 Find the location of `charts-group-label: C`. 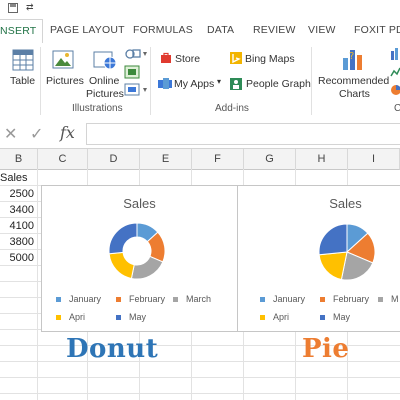

charts-group-label: C is located at coordinates (397, 108).